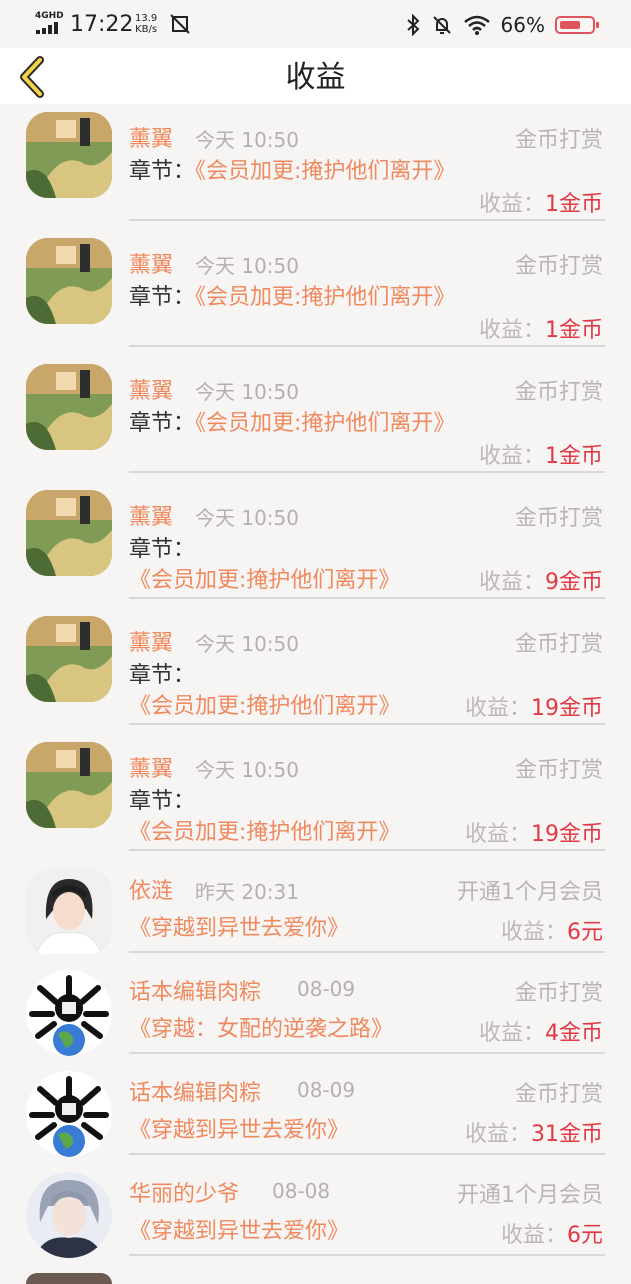 The width and height of the screenshot is (631, 1284). What do you see at coordinates (574, 582) in the screenshot?
I see `earning-value: 9金币` at bounding box center [574, 582].